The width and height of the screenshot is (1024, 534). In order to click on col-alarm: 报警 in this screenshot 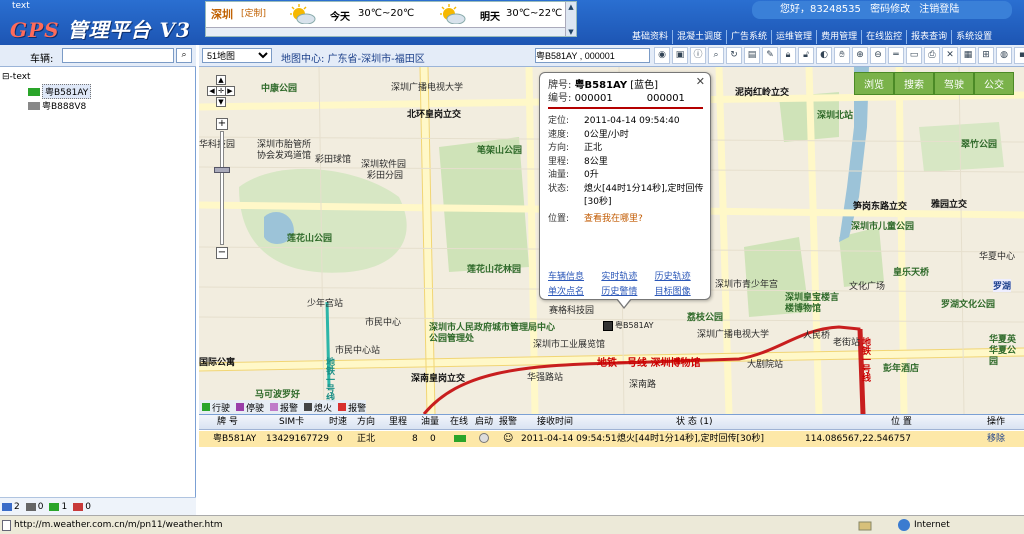, I will do `click(508, 422)`.